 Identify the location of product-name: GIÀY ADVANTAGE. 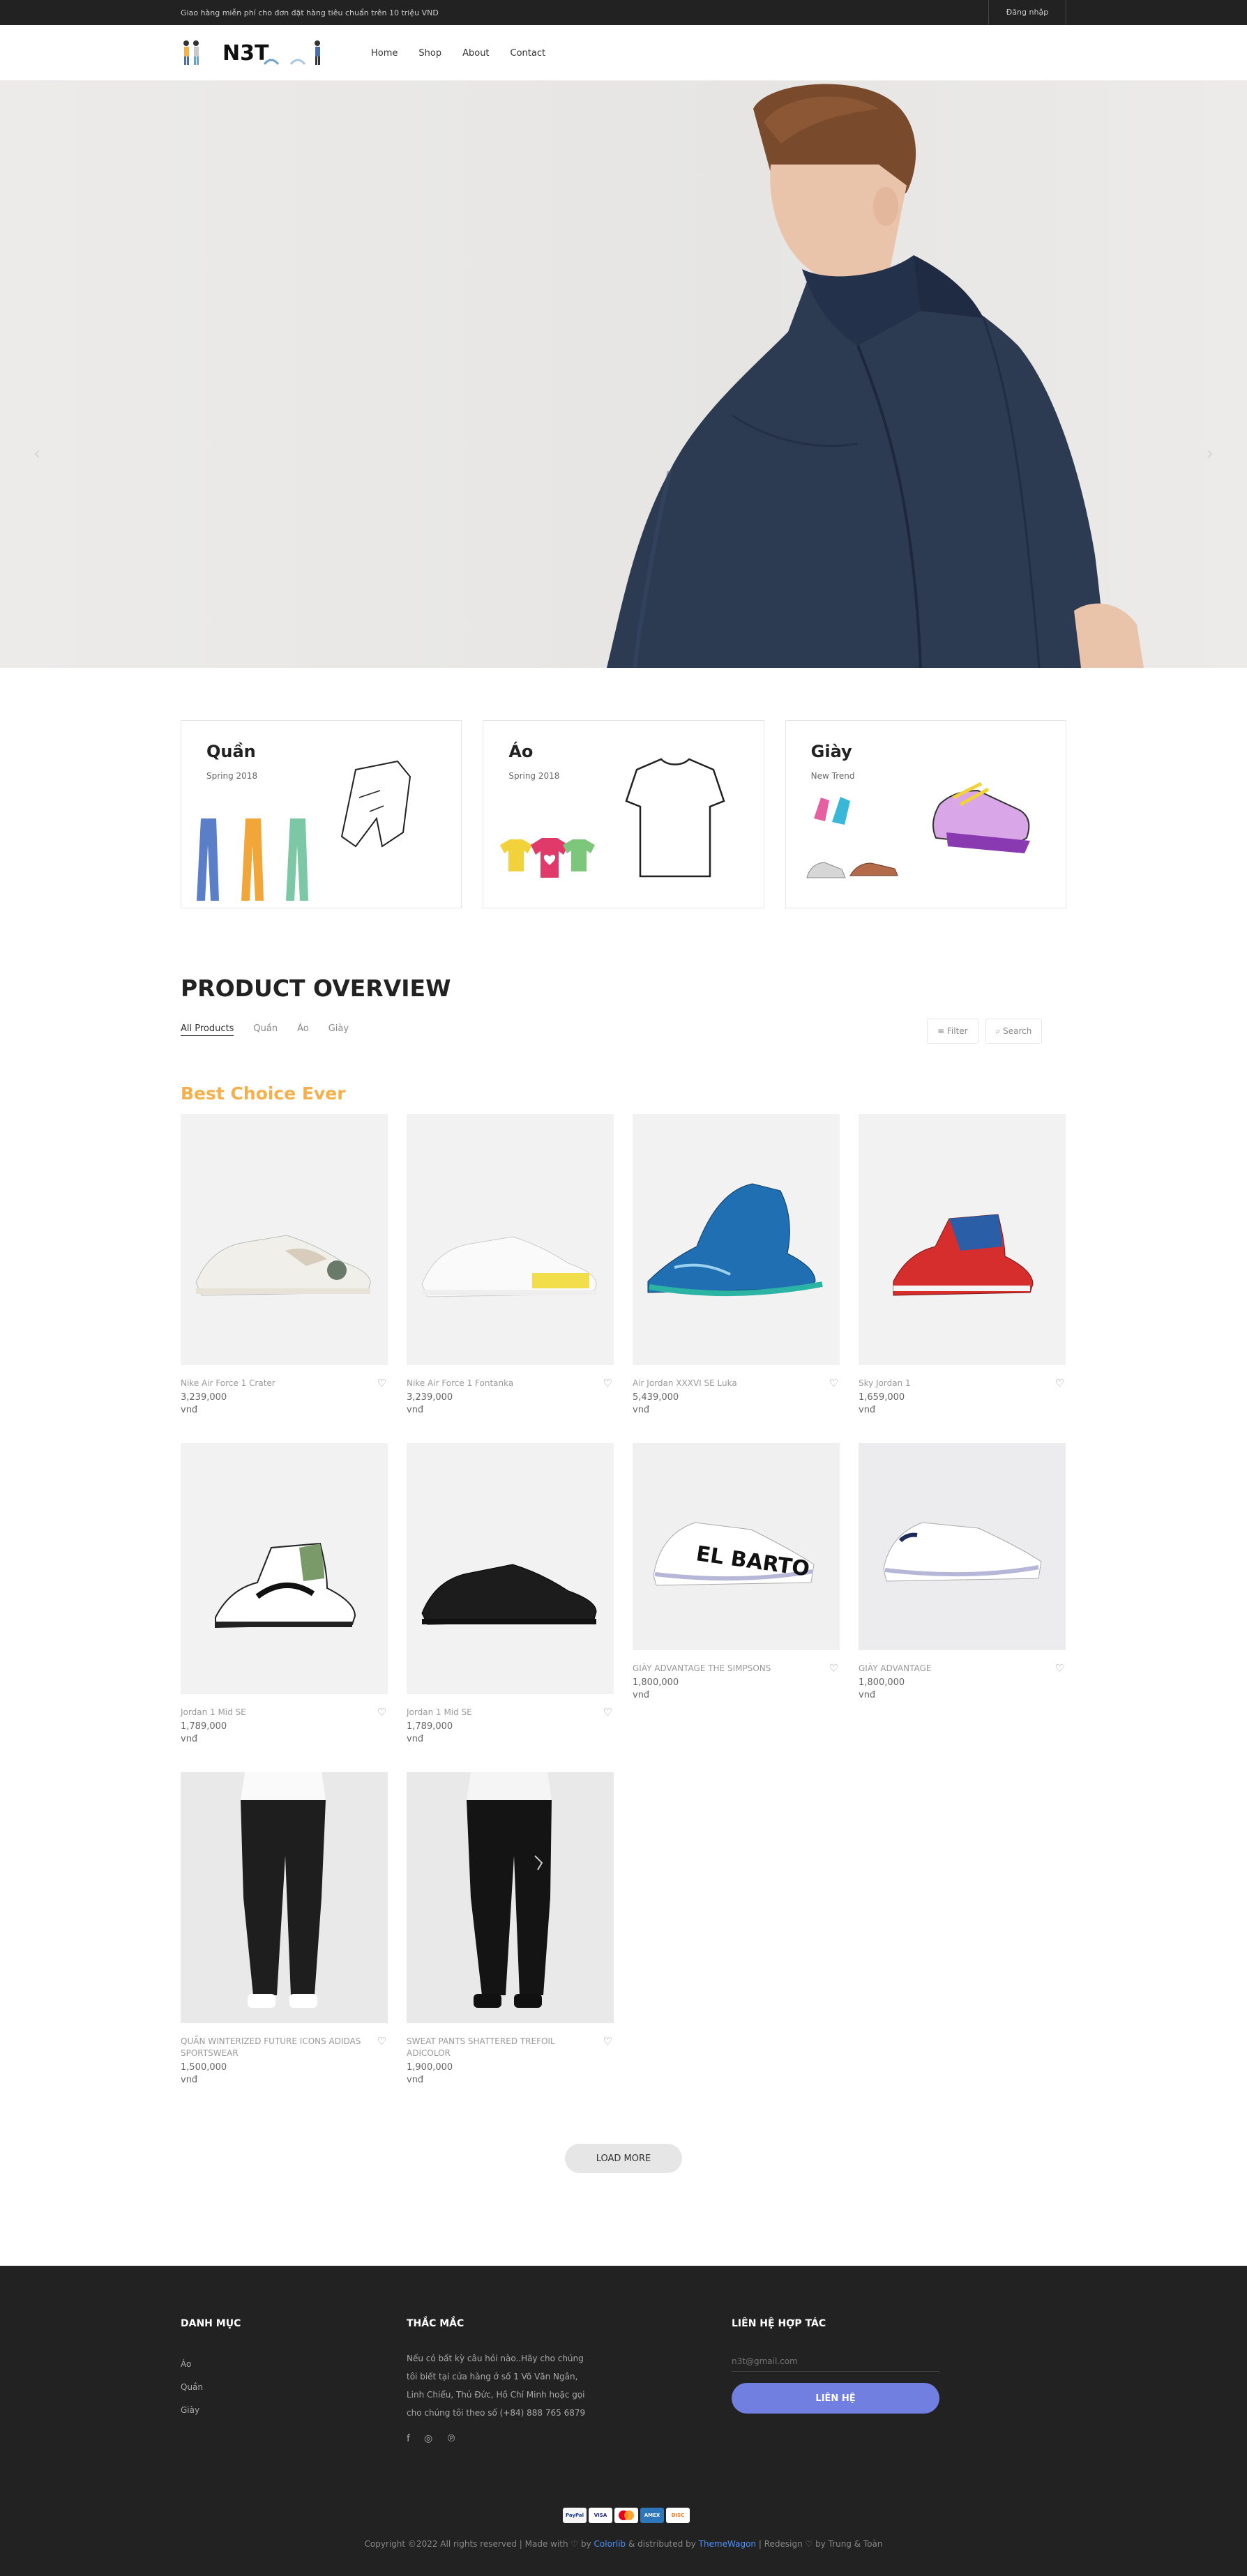
(949, 1669).